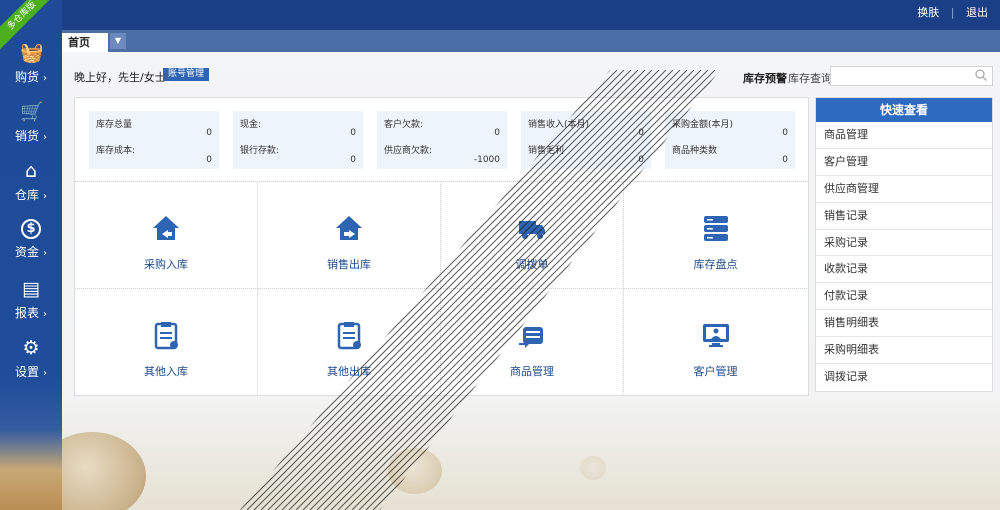 This screenshot has height=510, width=1000. I want to click on tile-label: 库存盘点, so click(715, 264).